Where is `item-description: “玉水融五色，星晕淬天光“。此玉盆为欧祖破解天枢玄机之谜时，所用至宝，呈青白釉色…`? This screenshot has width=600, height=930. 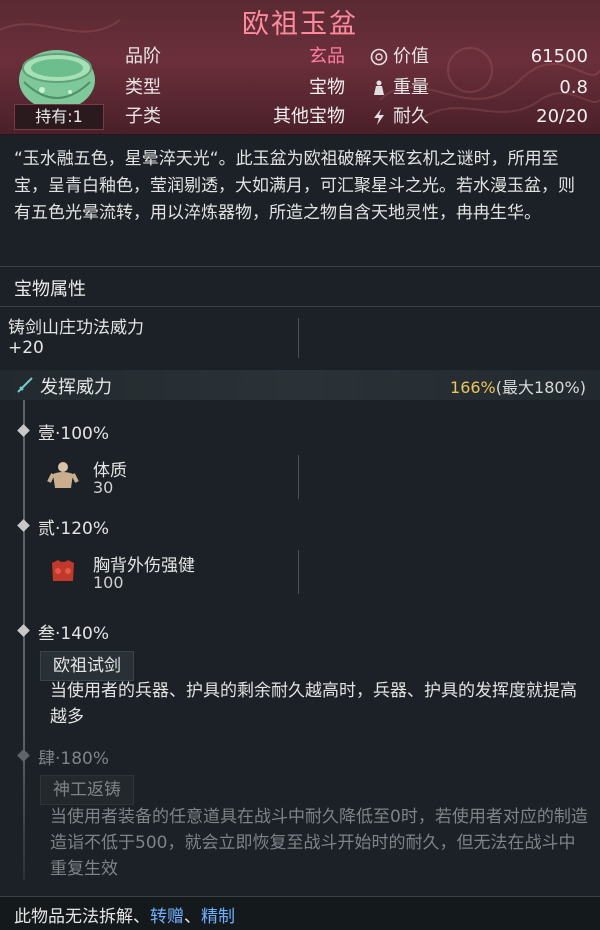
item-description: “玉水融五色，星晕淬天光“。此玉盆为欧祖破解天枢玄机之谜时，所用至宝，呈青白釉色… is located at coordinates (294, 186).